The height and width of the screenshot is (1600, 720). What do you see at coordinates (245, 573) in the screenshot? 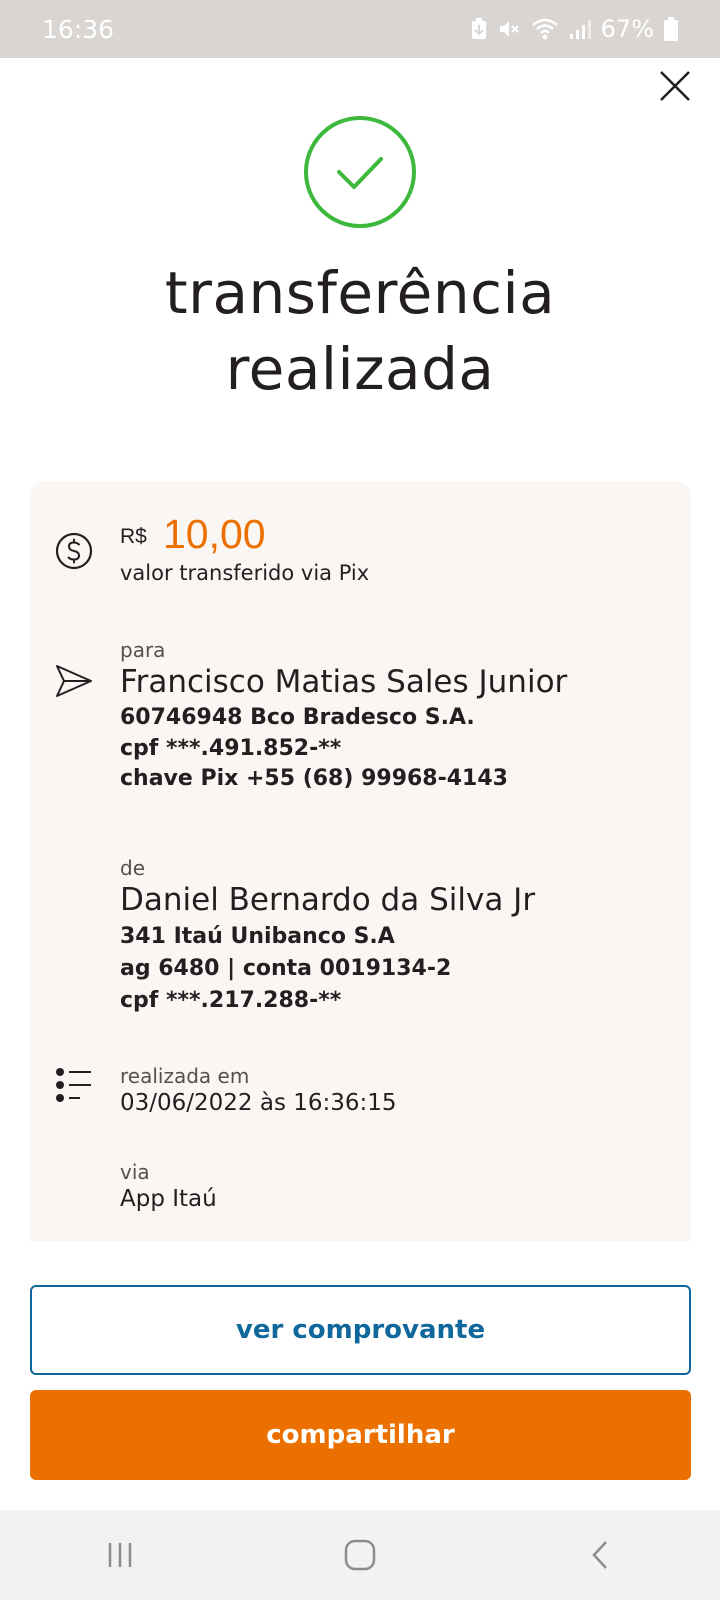
I see `amount-caption: valor transferido via Pix` at bounding box center [245, 573].